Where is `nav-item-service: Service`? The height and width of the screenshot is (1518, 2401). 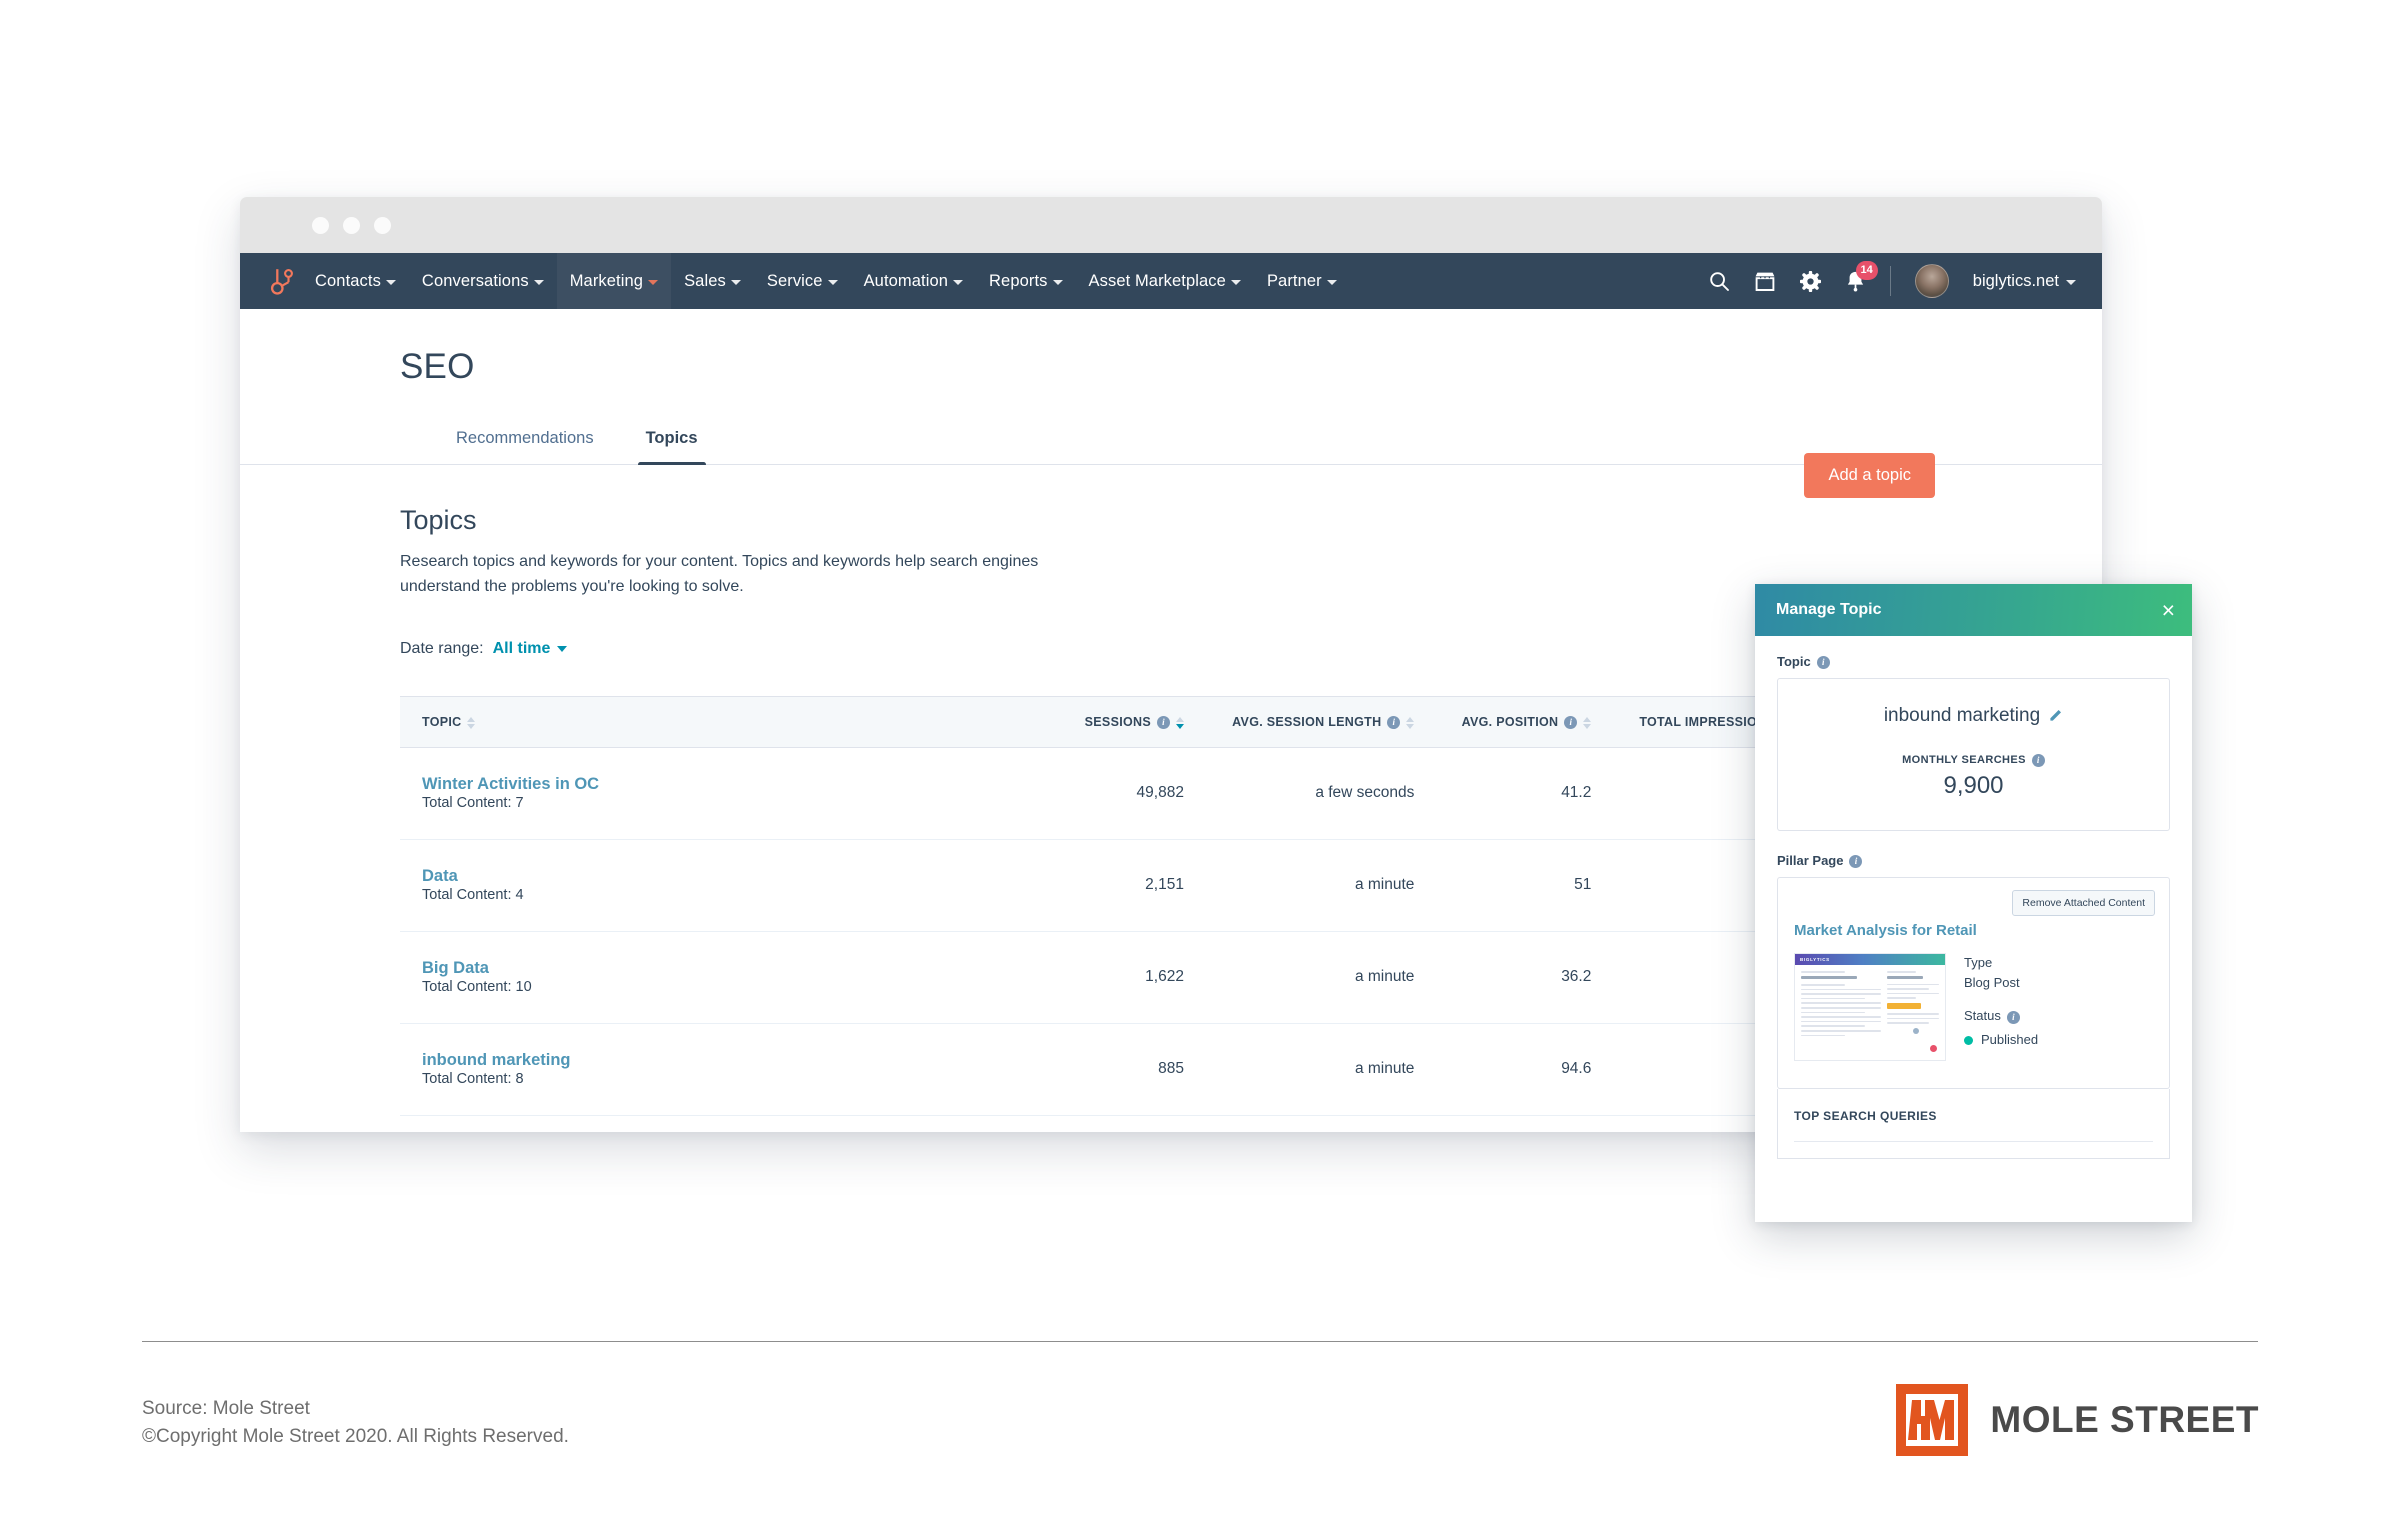
nav-item-service: Service is located at coordinates (802, 281).